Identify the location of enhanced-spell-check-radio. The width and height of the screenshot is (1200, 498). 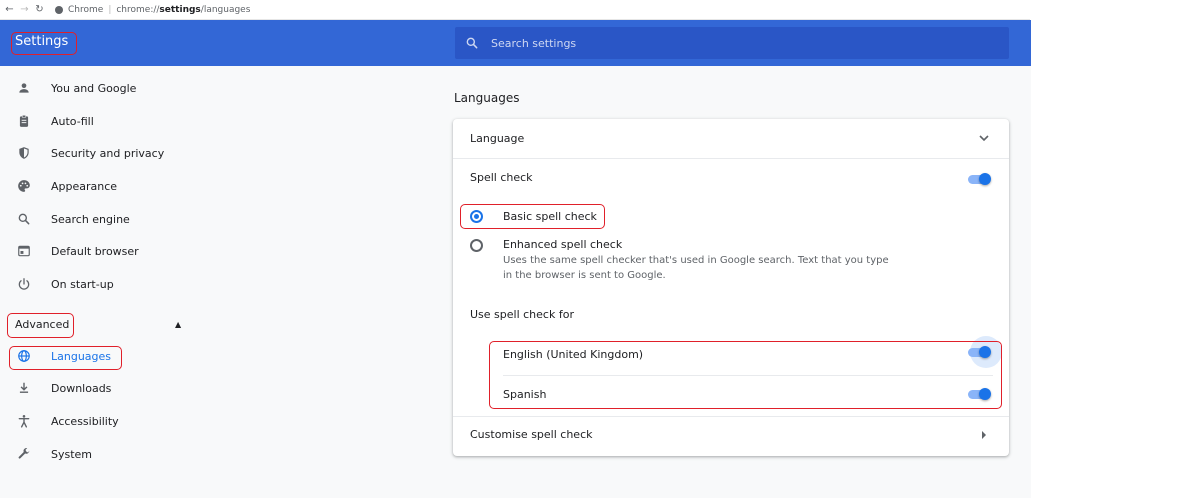
(476, 245).